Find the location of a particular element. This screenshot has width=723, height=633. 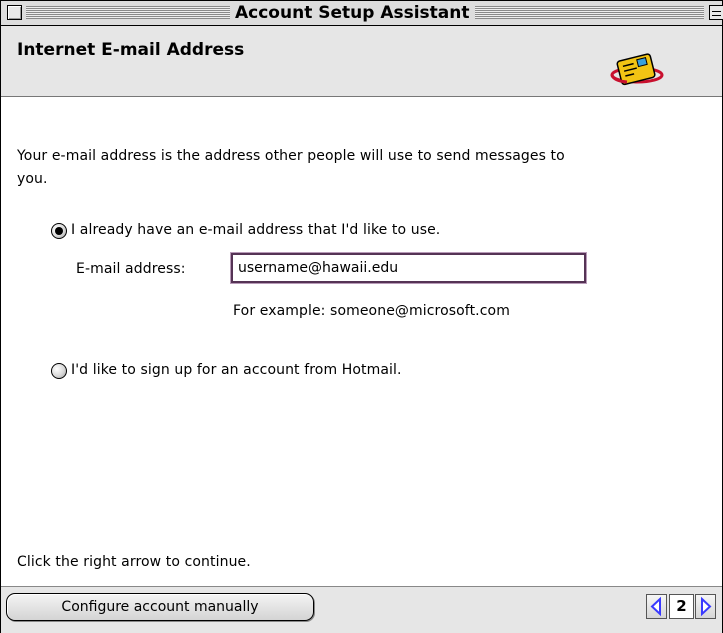

collapse-box-button is located at coordinates (716, 12).